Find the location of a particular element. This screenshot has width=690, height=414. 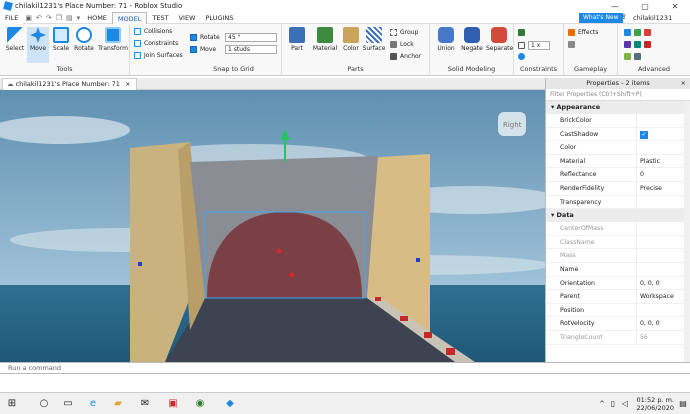

photos-app-icon: ▣ is located at coordinates (173, 404).